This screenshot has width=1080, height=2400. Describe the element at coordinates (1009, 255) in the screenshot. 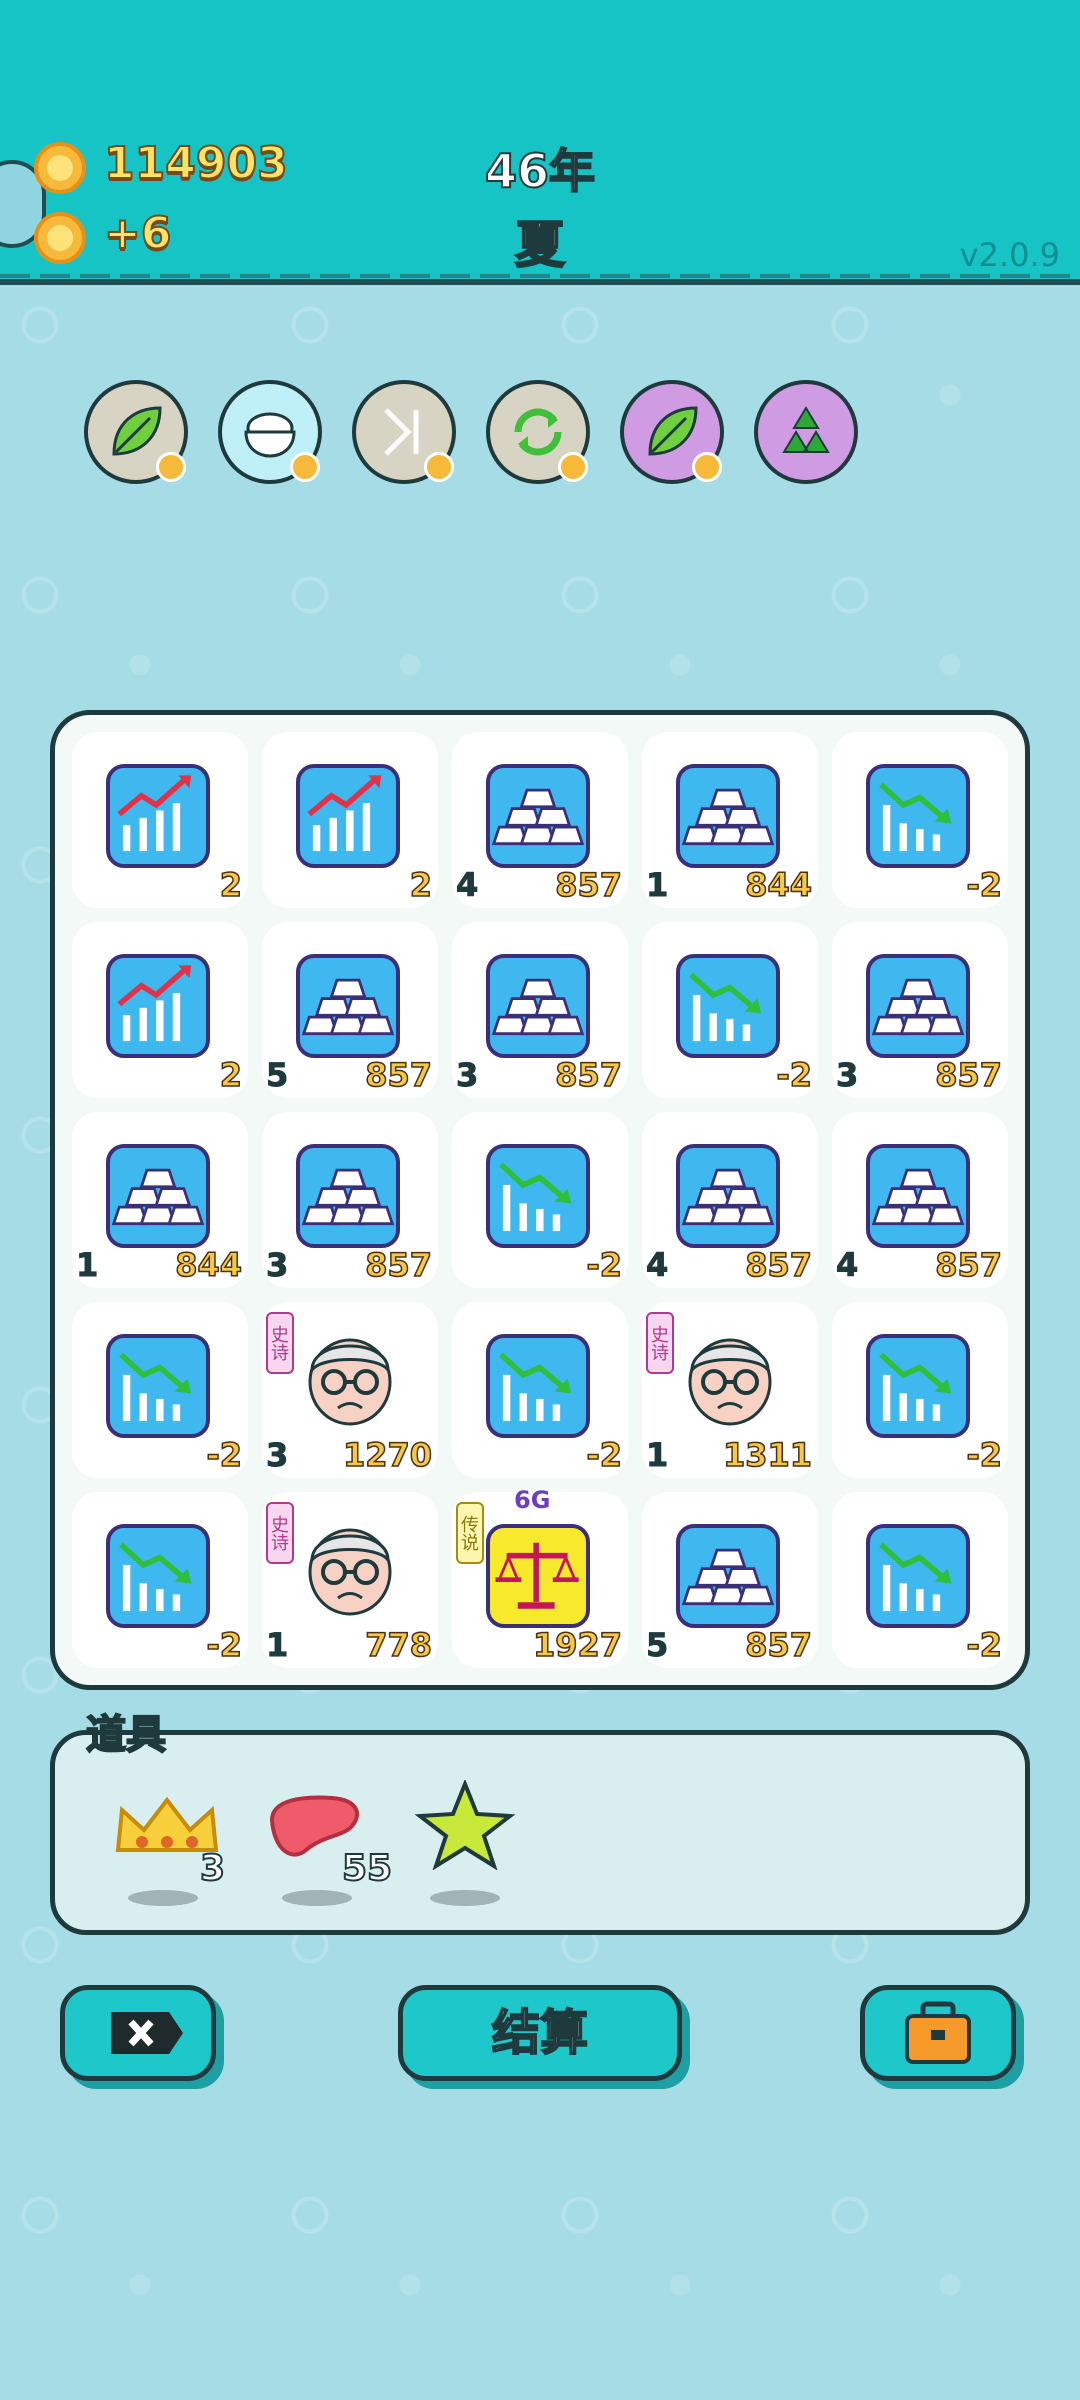

I see `version-label: v2.0.9` at that location.